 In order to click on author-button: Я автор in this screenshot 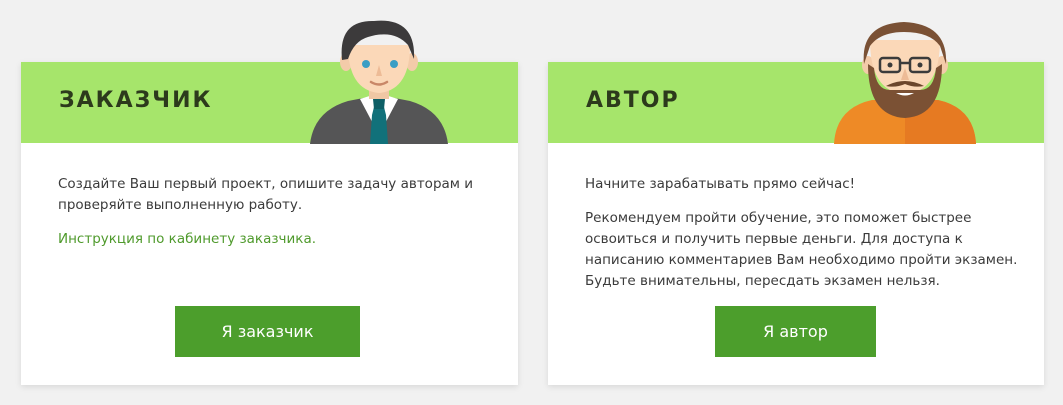, I will do `click(795, 331)`.